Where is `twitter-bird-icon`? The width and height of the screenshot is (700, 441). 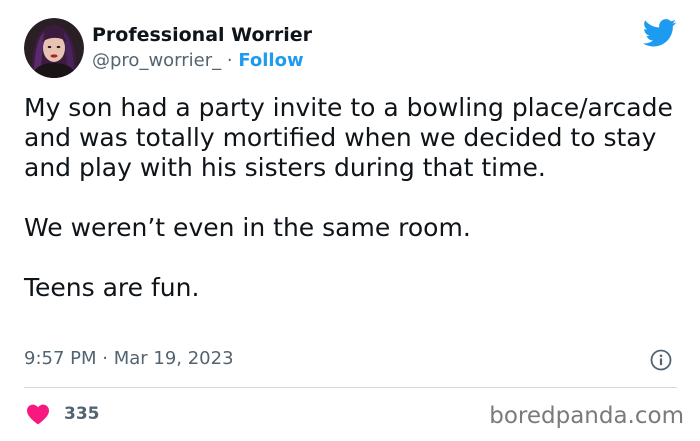 twitter-bird-icon is located at coordinates (660, 33).